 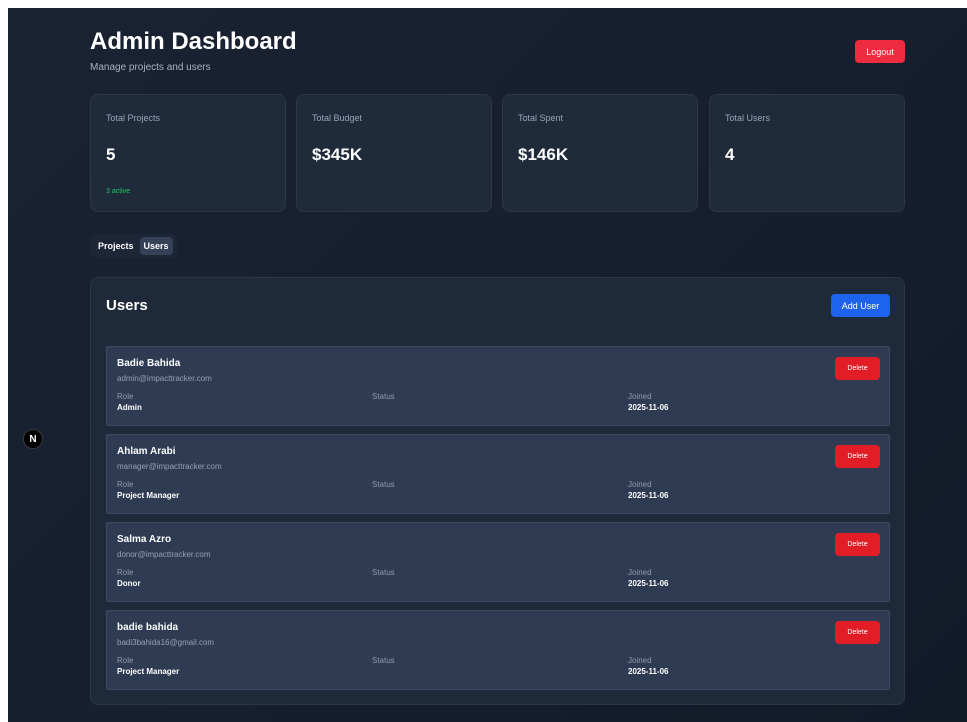 I want to click on user-name: Ahlam Arabi, so click(x=146, y=451).